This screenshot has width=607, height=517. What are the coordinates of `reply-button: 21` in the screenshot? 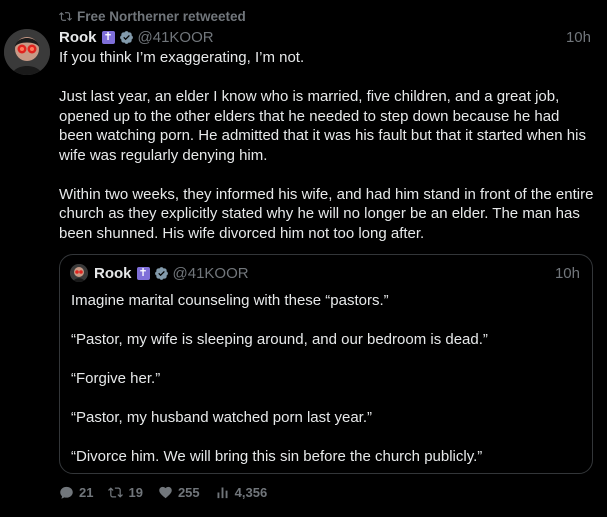 It's located at (76, 492).